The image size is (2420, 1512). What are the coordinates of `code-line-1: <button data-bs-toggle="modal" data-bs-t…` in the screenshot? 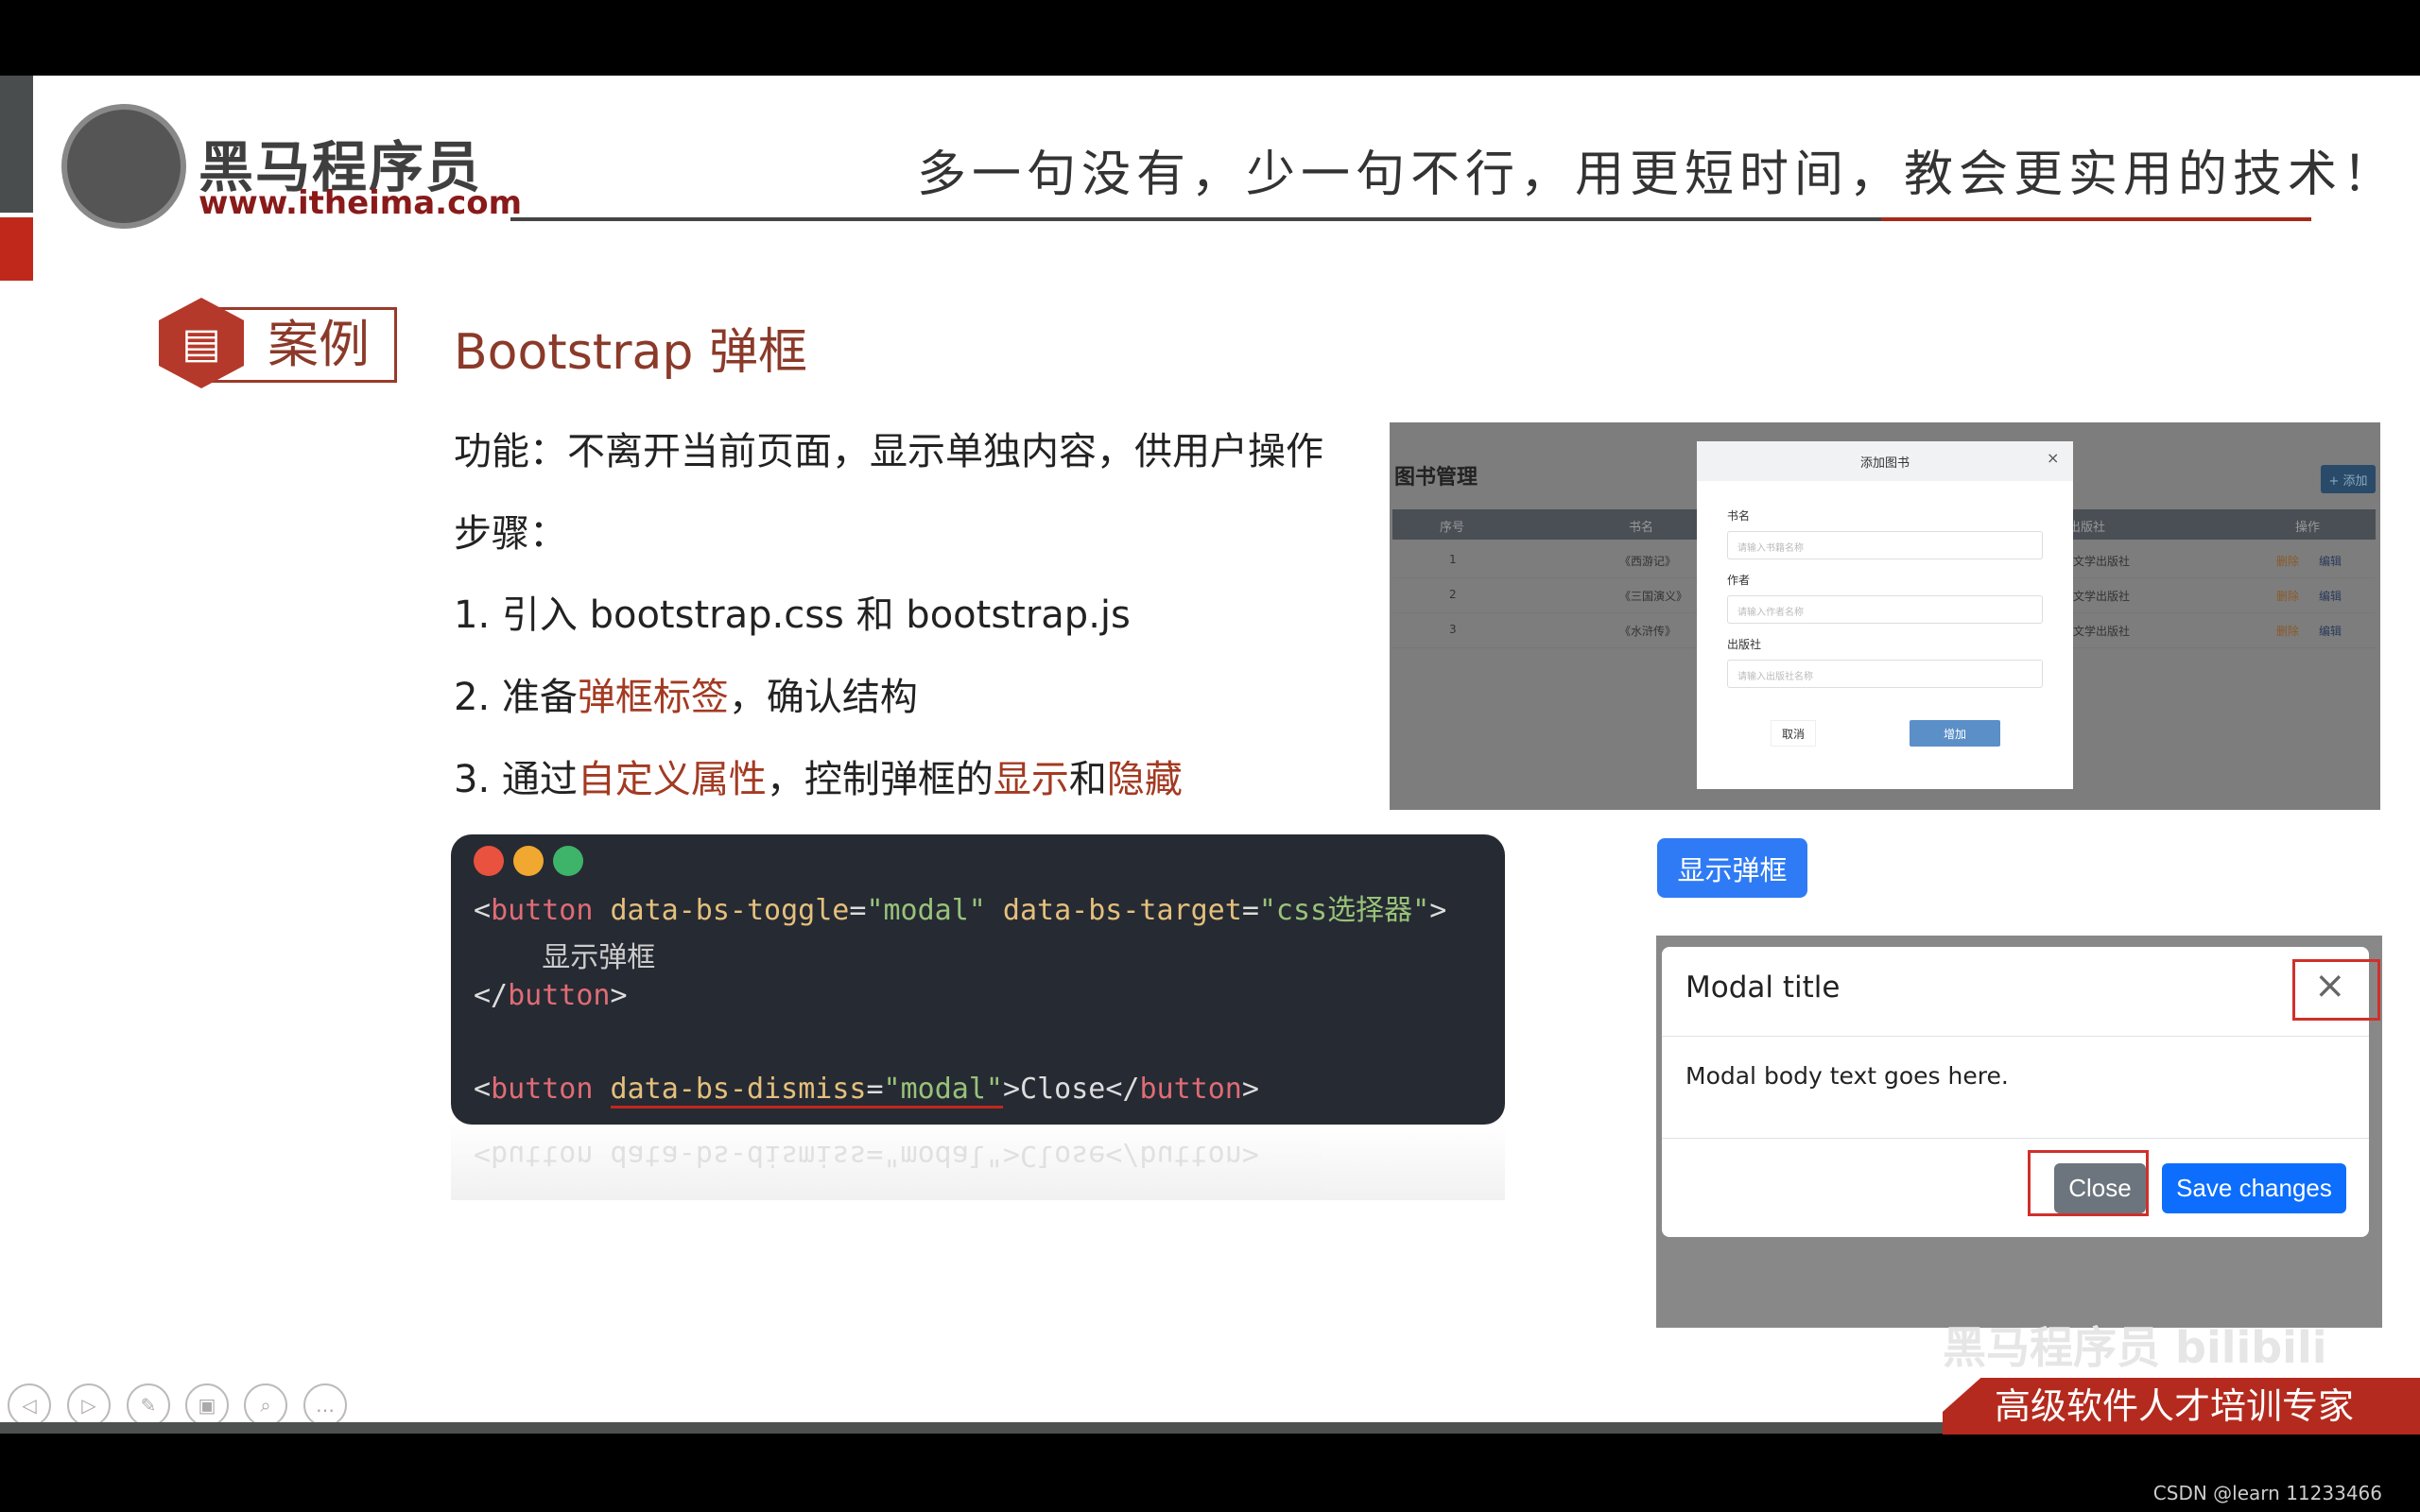 It's located at (960, 910).